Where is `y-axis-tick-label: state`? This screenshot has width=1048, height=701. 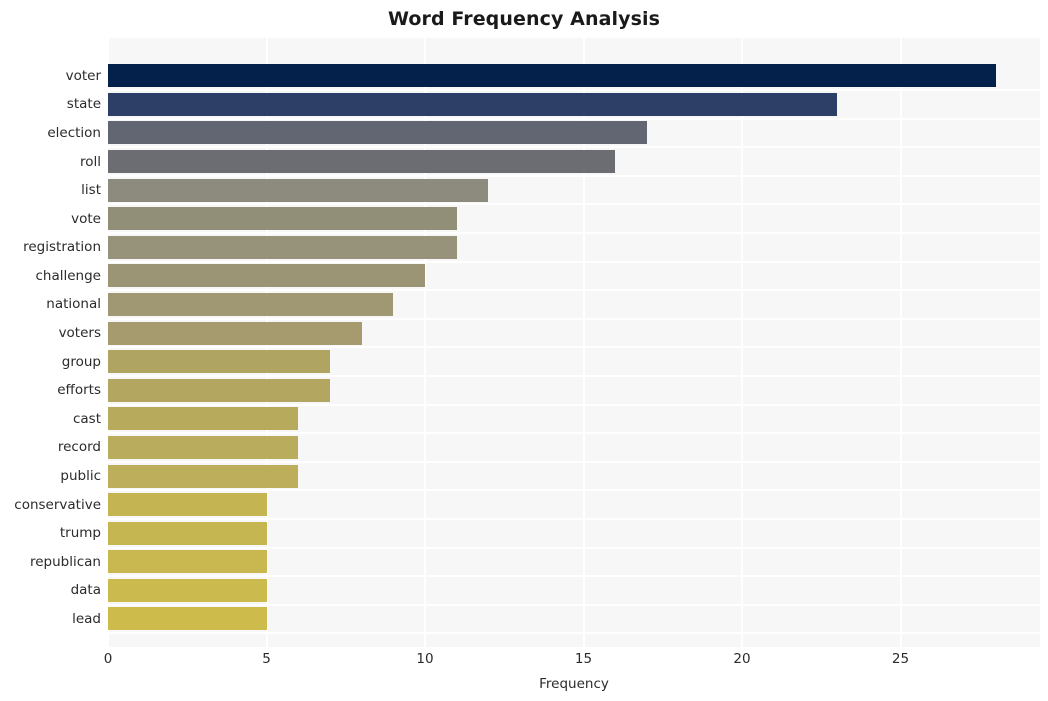
y-axis-tick-label: state is located at coordinates (83, 104).